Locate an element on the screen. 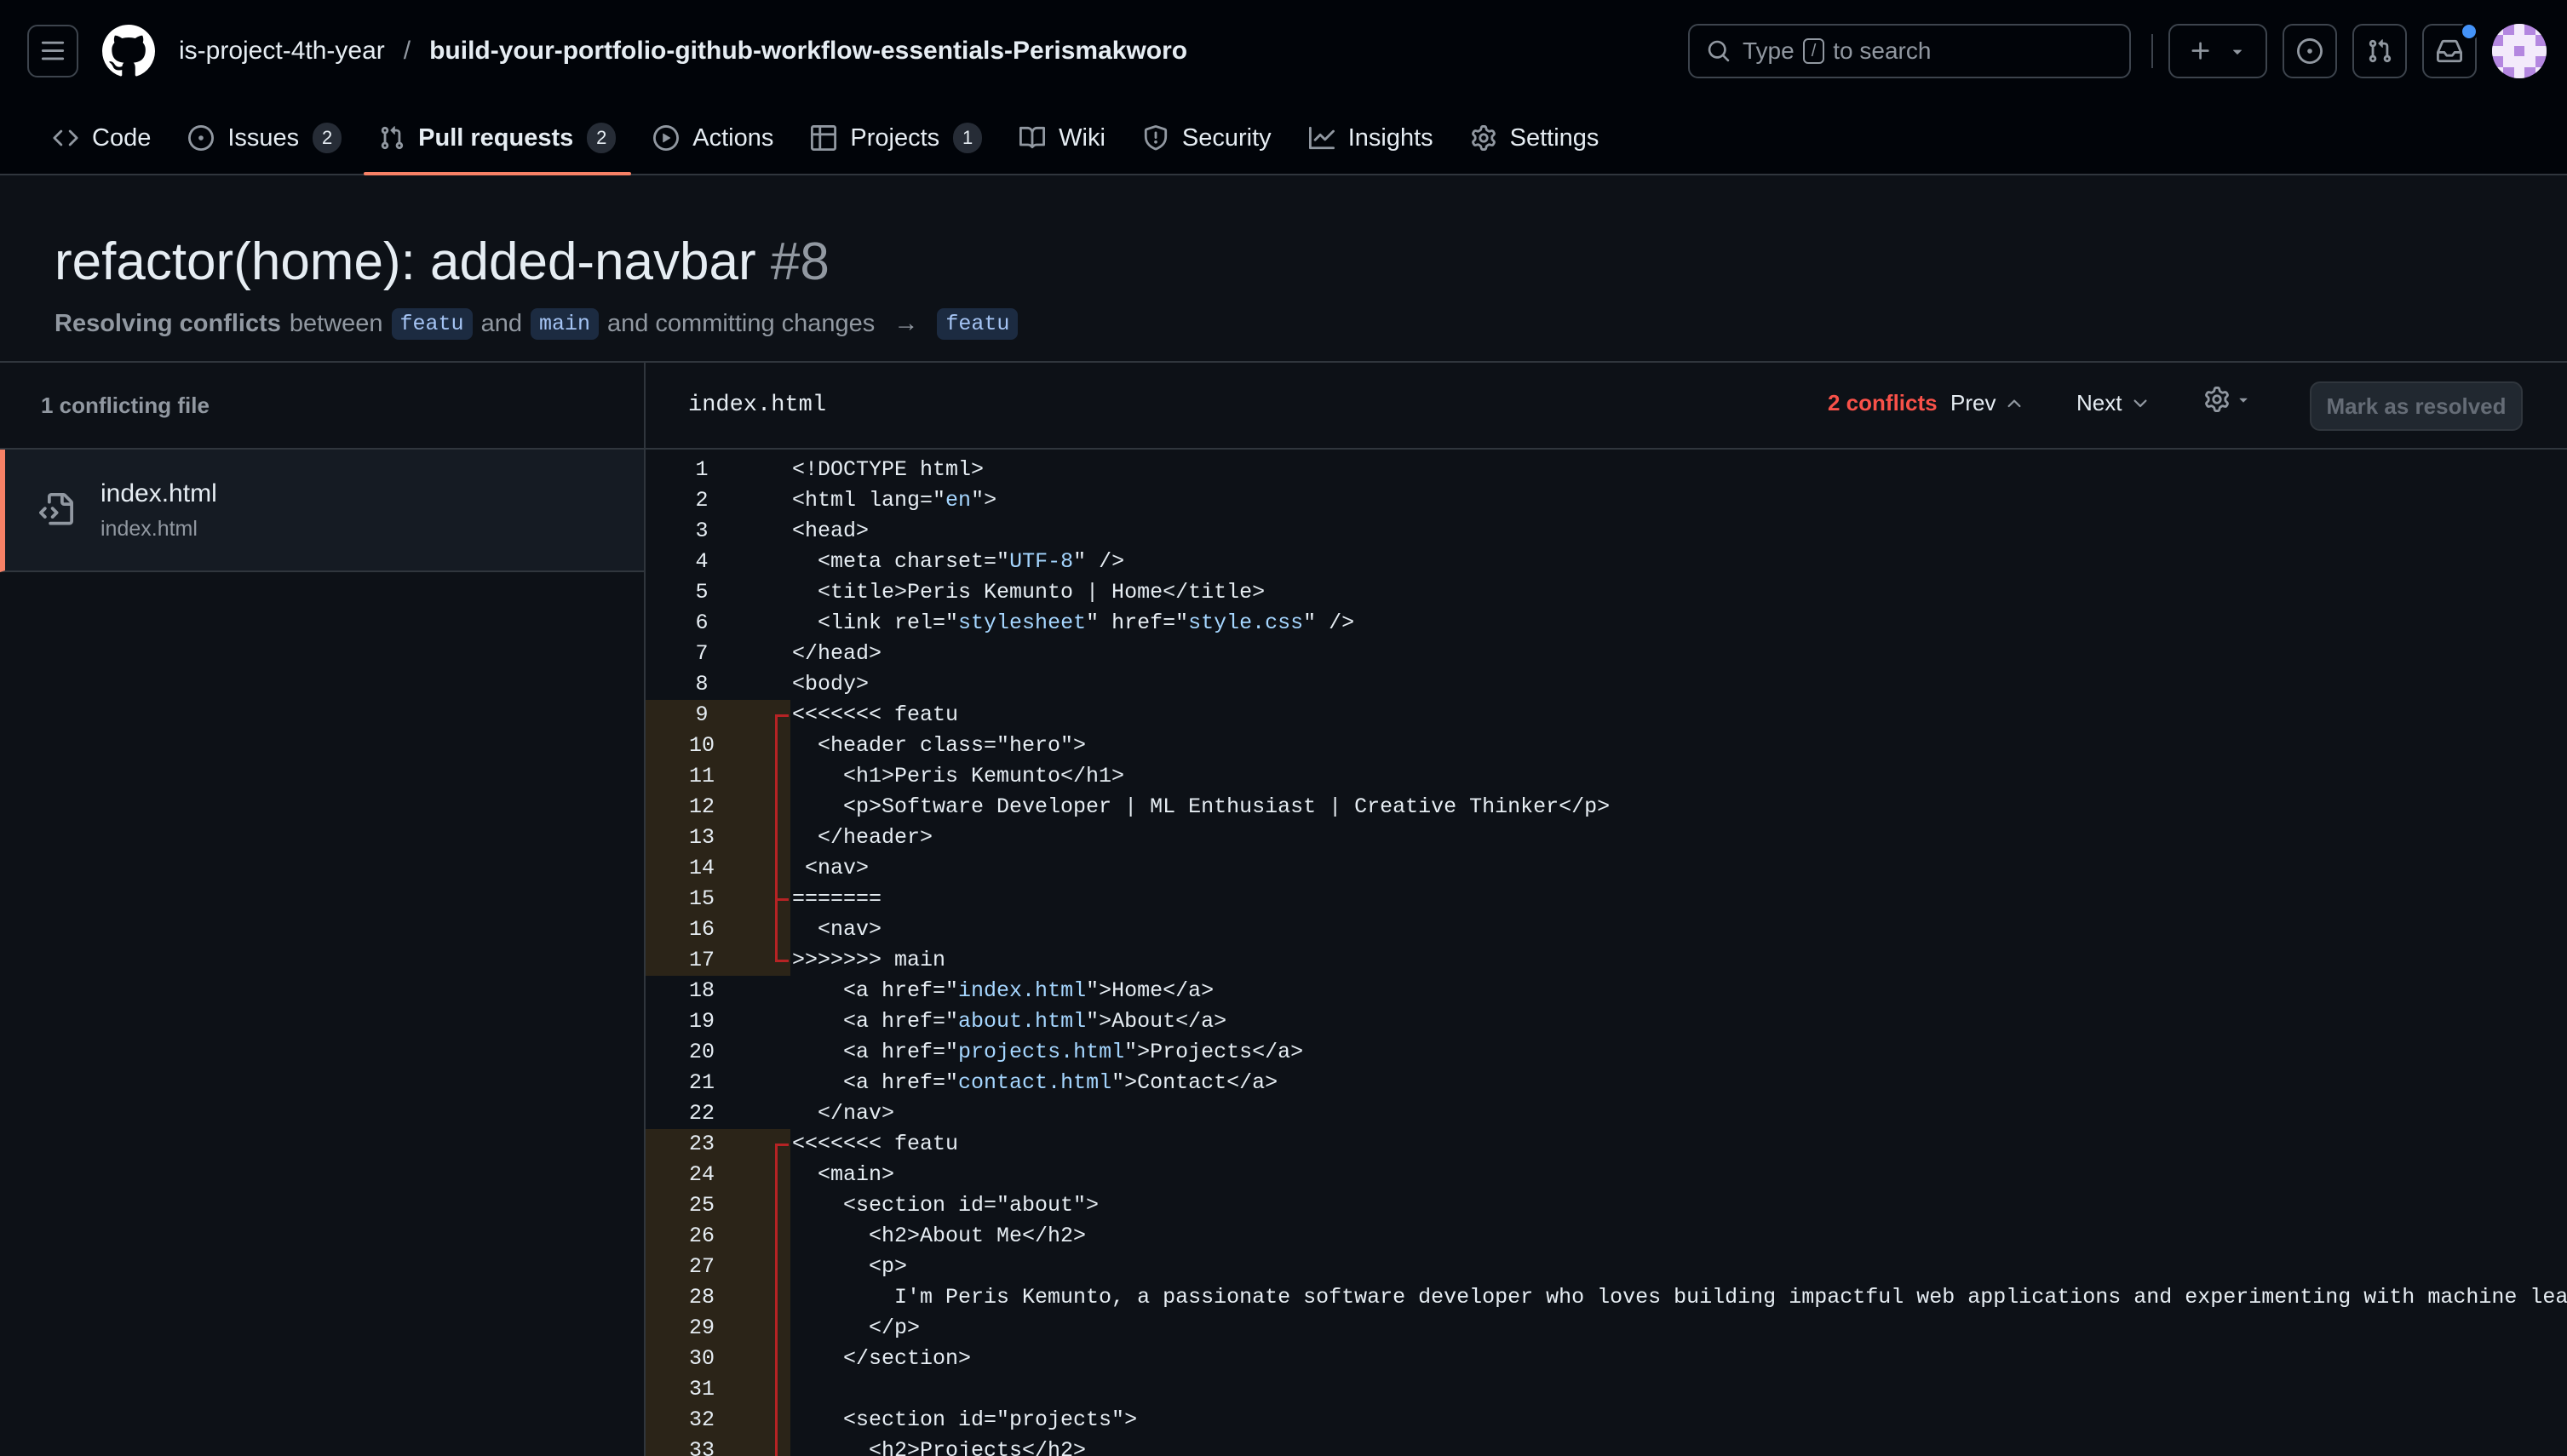  code-line: 4 <meta charset="UTF-8" /> is located at coordinates (1606, 562).